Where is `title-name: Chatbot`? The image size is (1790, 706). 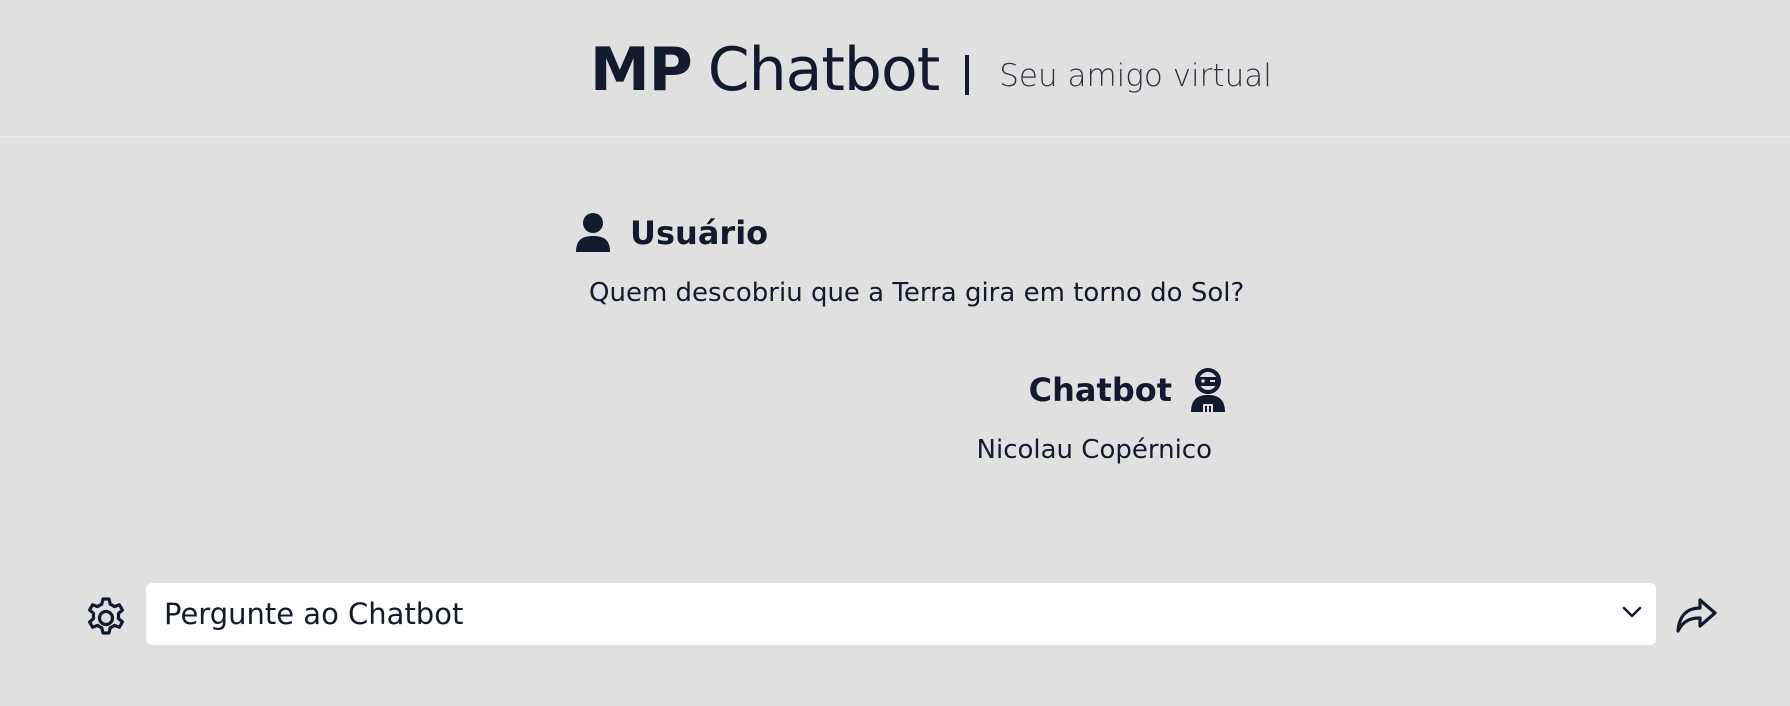
title-name: Chatbot is located at coordinates (824, 70).